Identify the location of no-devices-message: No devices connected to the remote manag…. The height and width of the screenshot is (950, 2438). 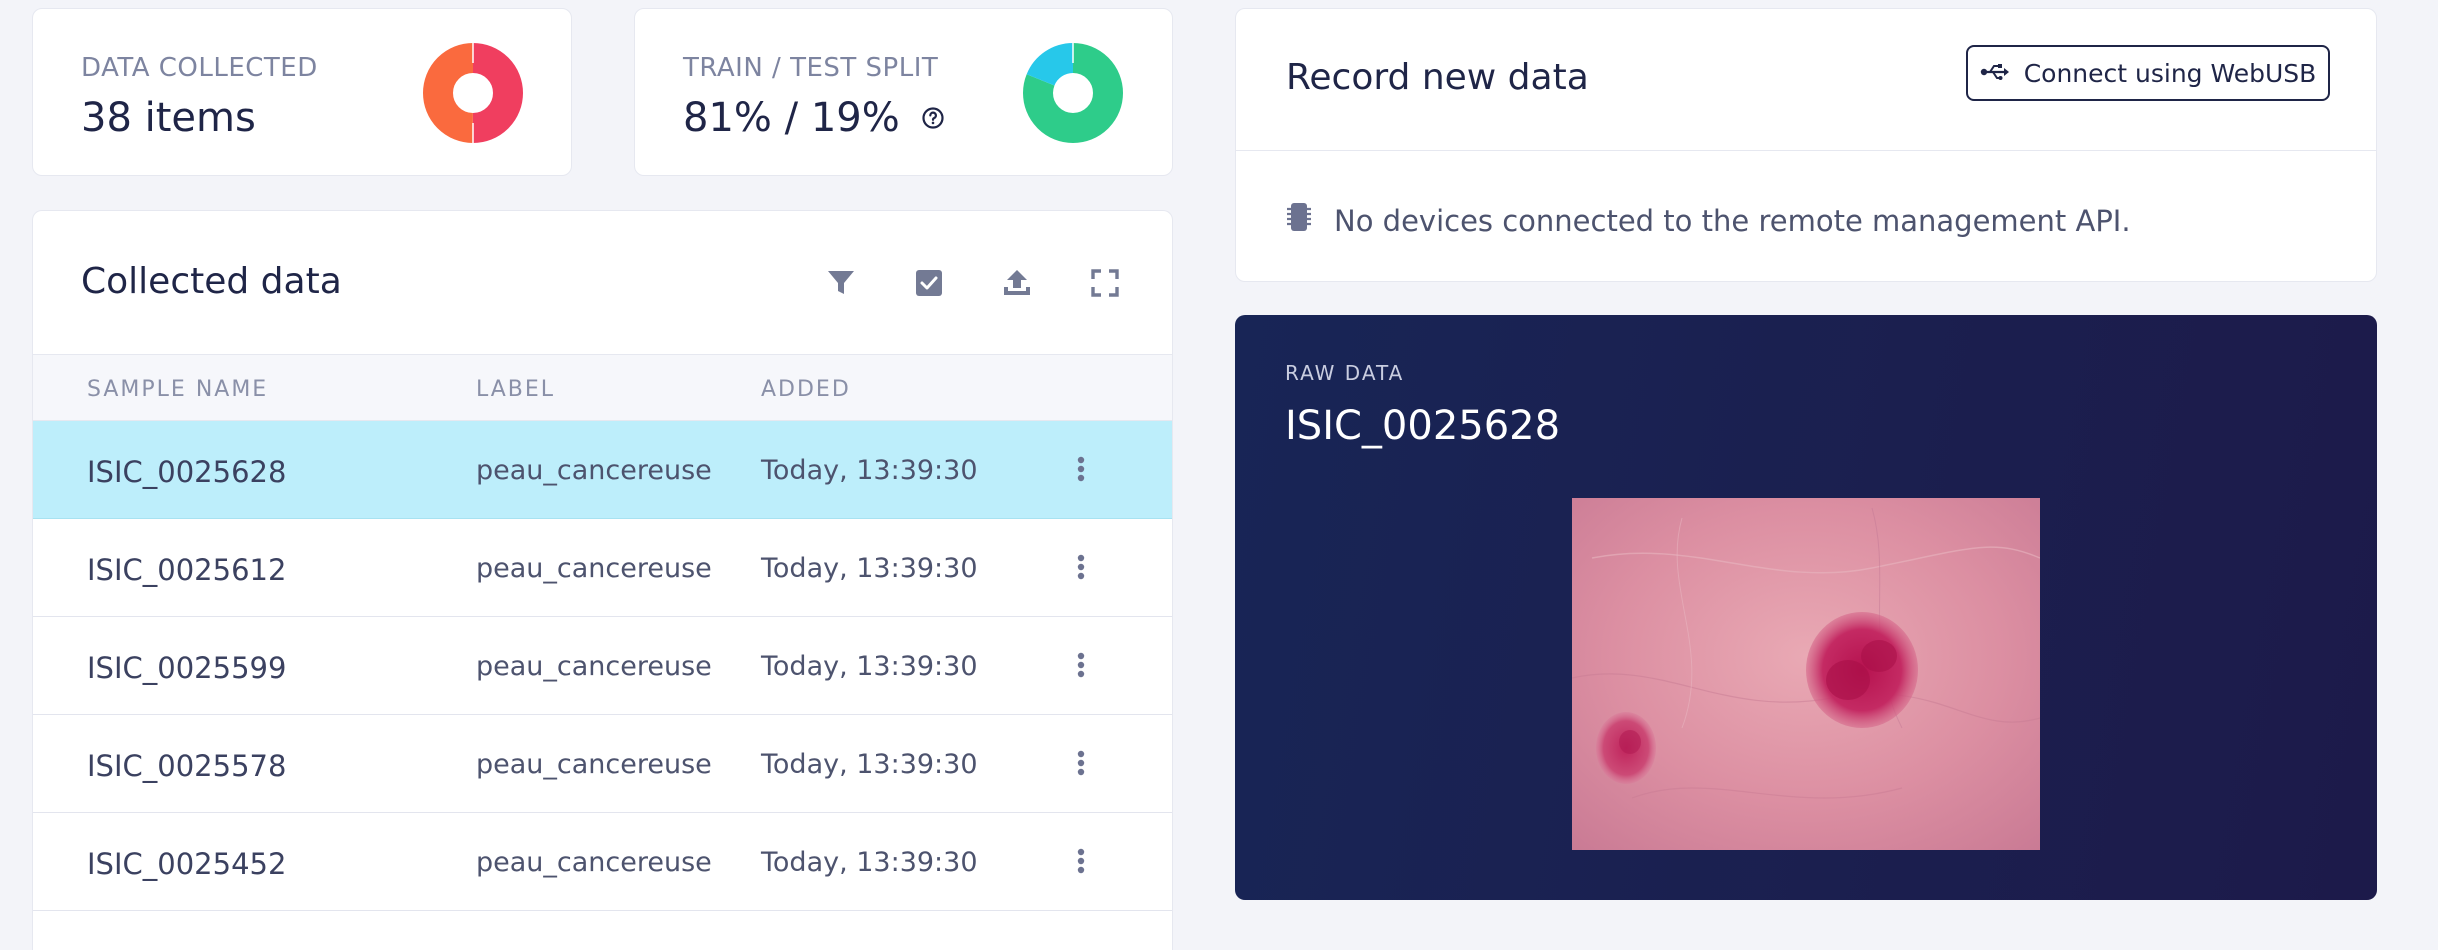
(1732, 220).